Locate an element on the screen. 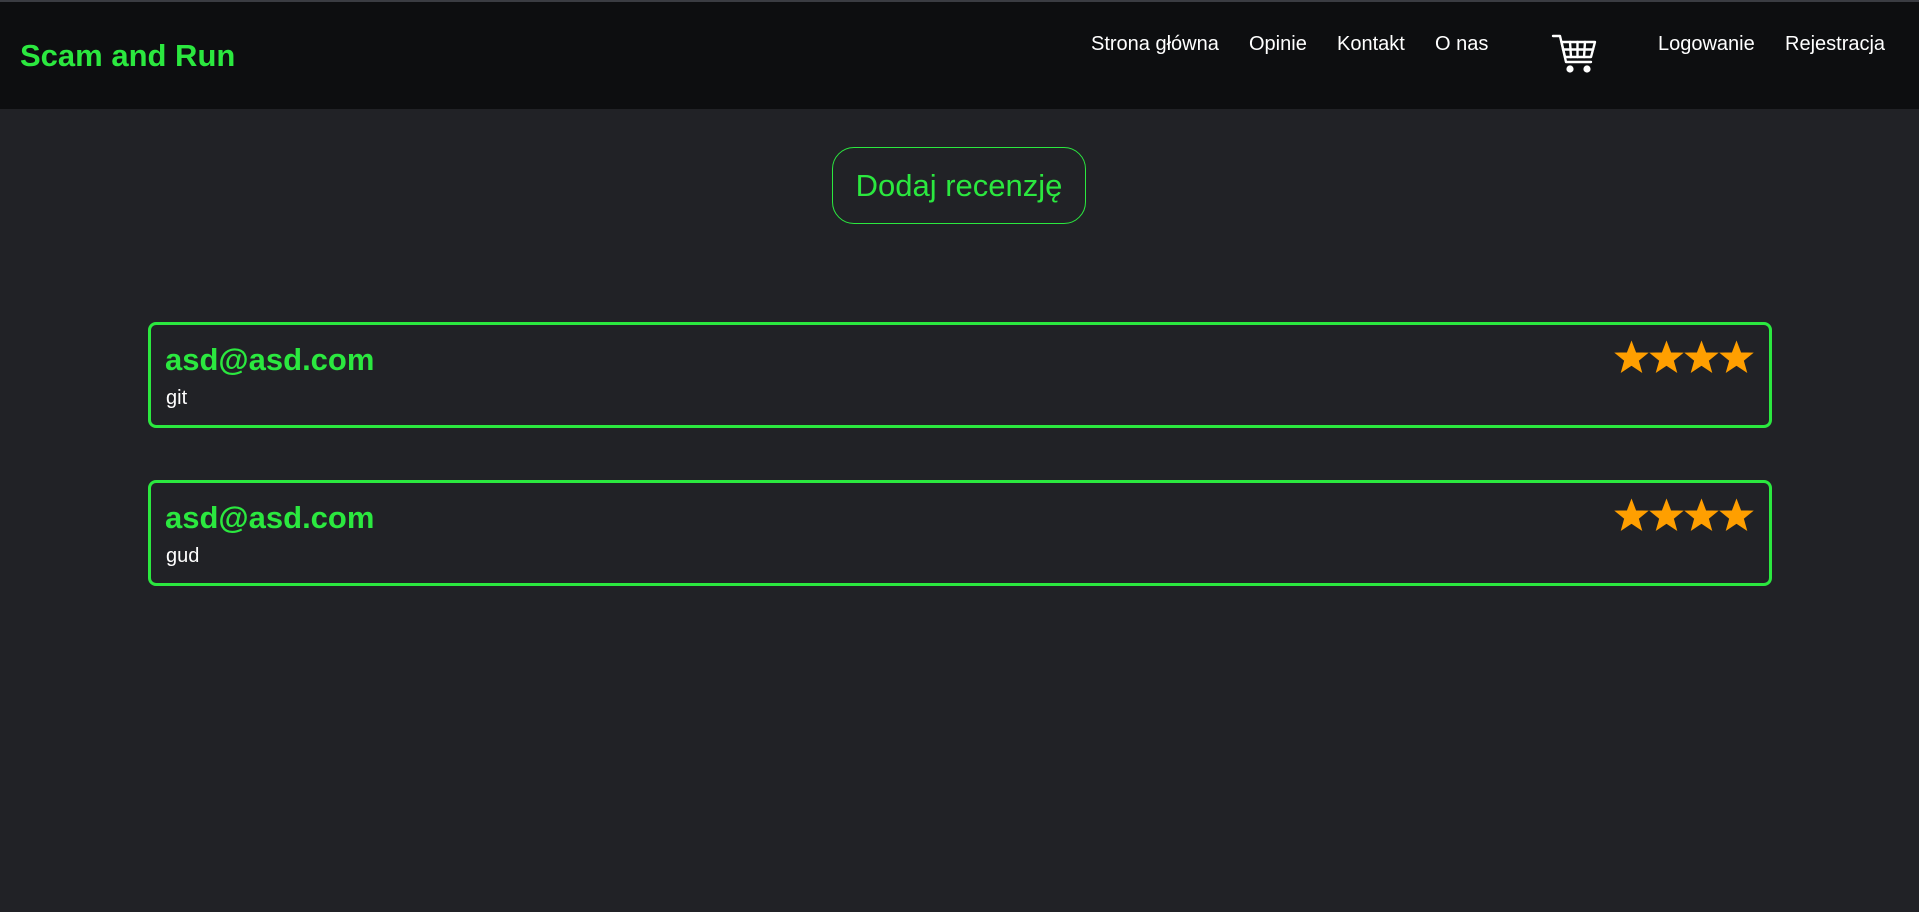  cart-button is located at coordinates (1575, 54).